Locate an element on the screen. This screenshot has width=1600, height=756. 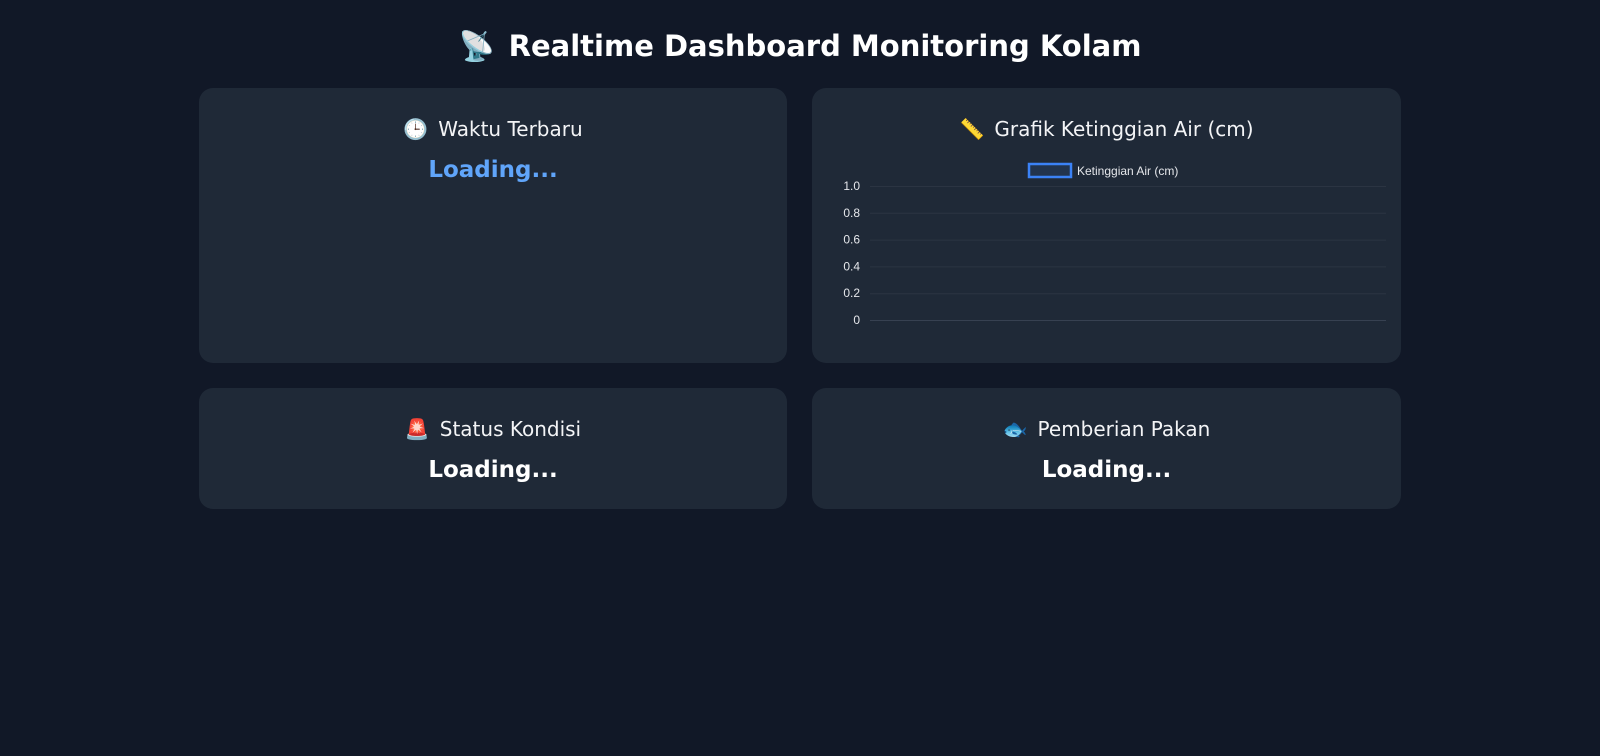
latest-time-heading: 🕒 Waktu Terbaru is located at coordinates (493, 129).